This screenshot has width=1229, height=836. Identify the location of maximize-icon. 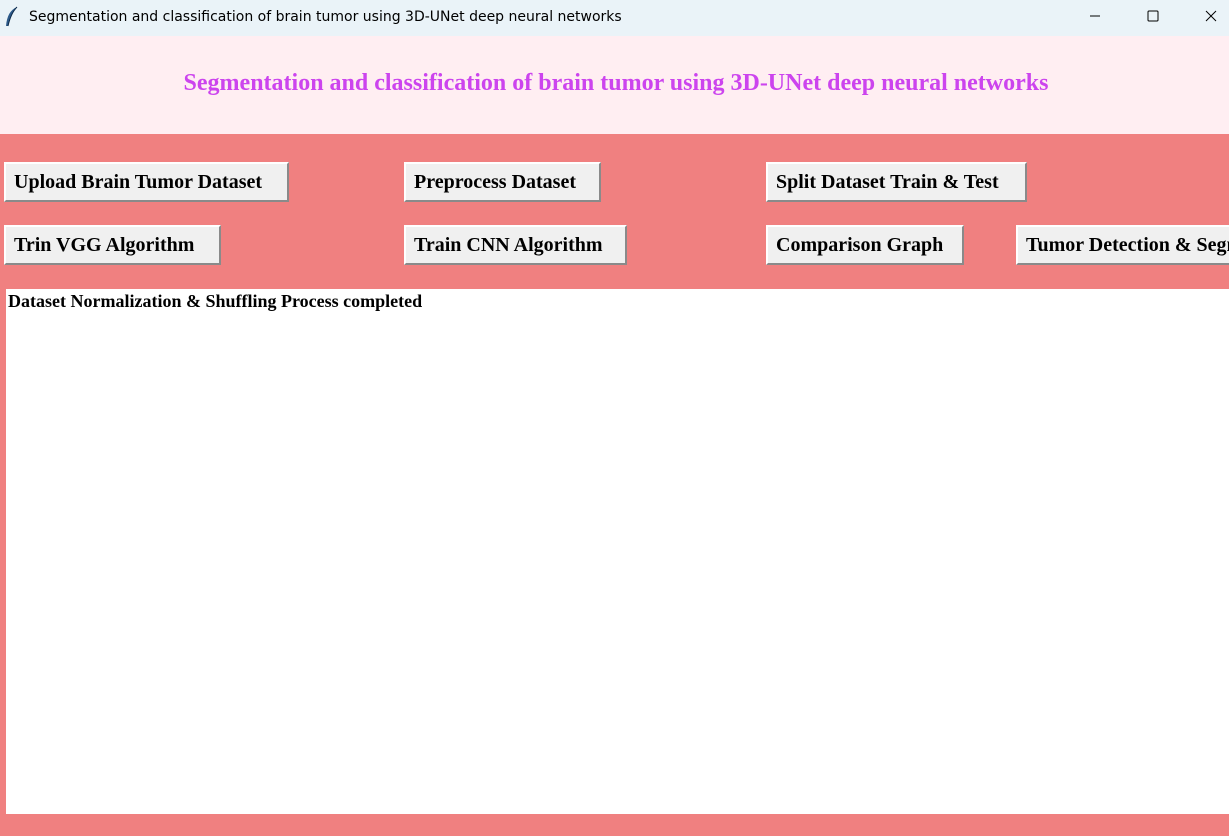
(1153, 18).